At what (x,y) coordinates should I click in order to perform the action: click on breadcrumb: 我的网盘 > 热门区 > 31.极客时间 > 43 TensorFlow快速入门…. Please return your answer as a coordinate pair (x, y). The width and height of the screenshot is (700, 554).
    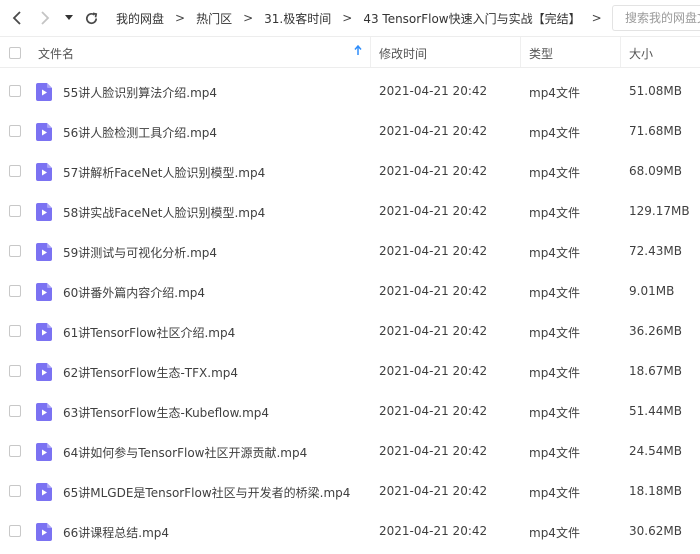
    Looking at the image, I should click on (360, 18).